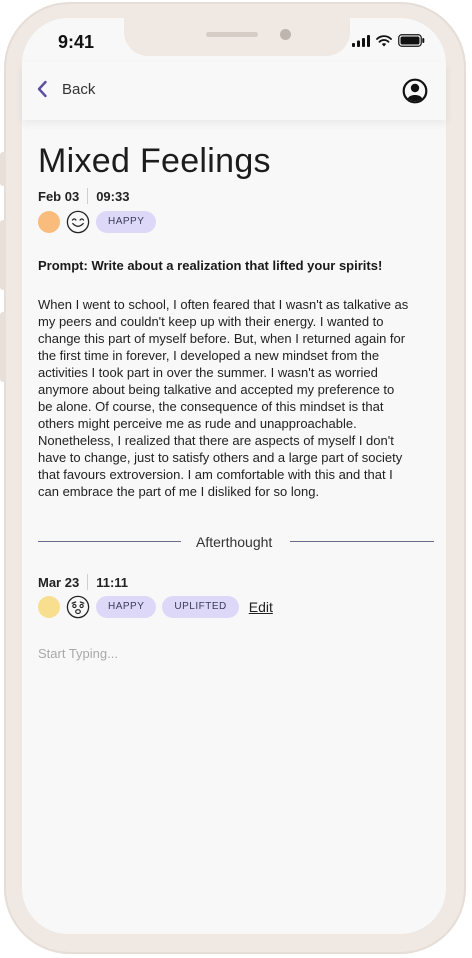 Image resolution: width=472 pixels, height=958 pixels. What do you see at coordinates (3, 347) in the screenshot?
I see `side-button-volume-down` at bounding box center [3, 347].